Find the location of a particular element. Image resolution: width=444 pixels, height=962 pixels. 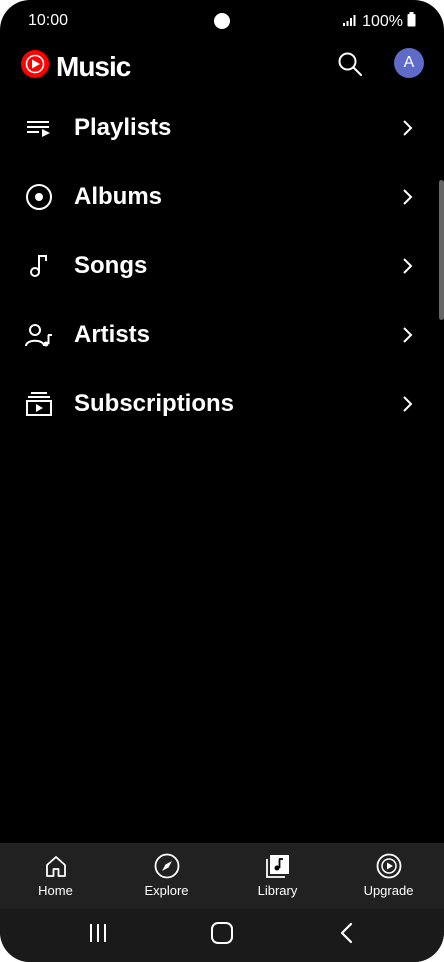

library-item-playlists: Playlists is located at coordinates (222, 127).